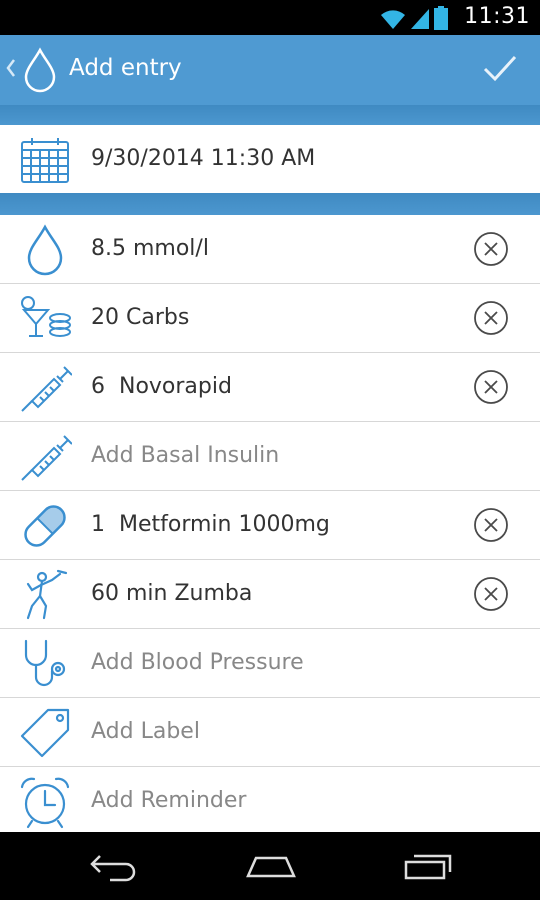  I want to click on tag-icon, so click(45, 733).